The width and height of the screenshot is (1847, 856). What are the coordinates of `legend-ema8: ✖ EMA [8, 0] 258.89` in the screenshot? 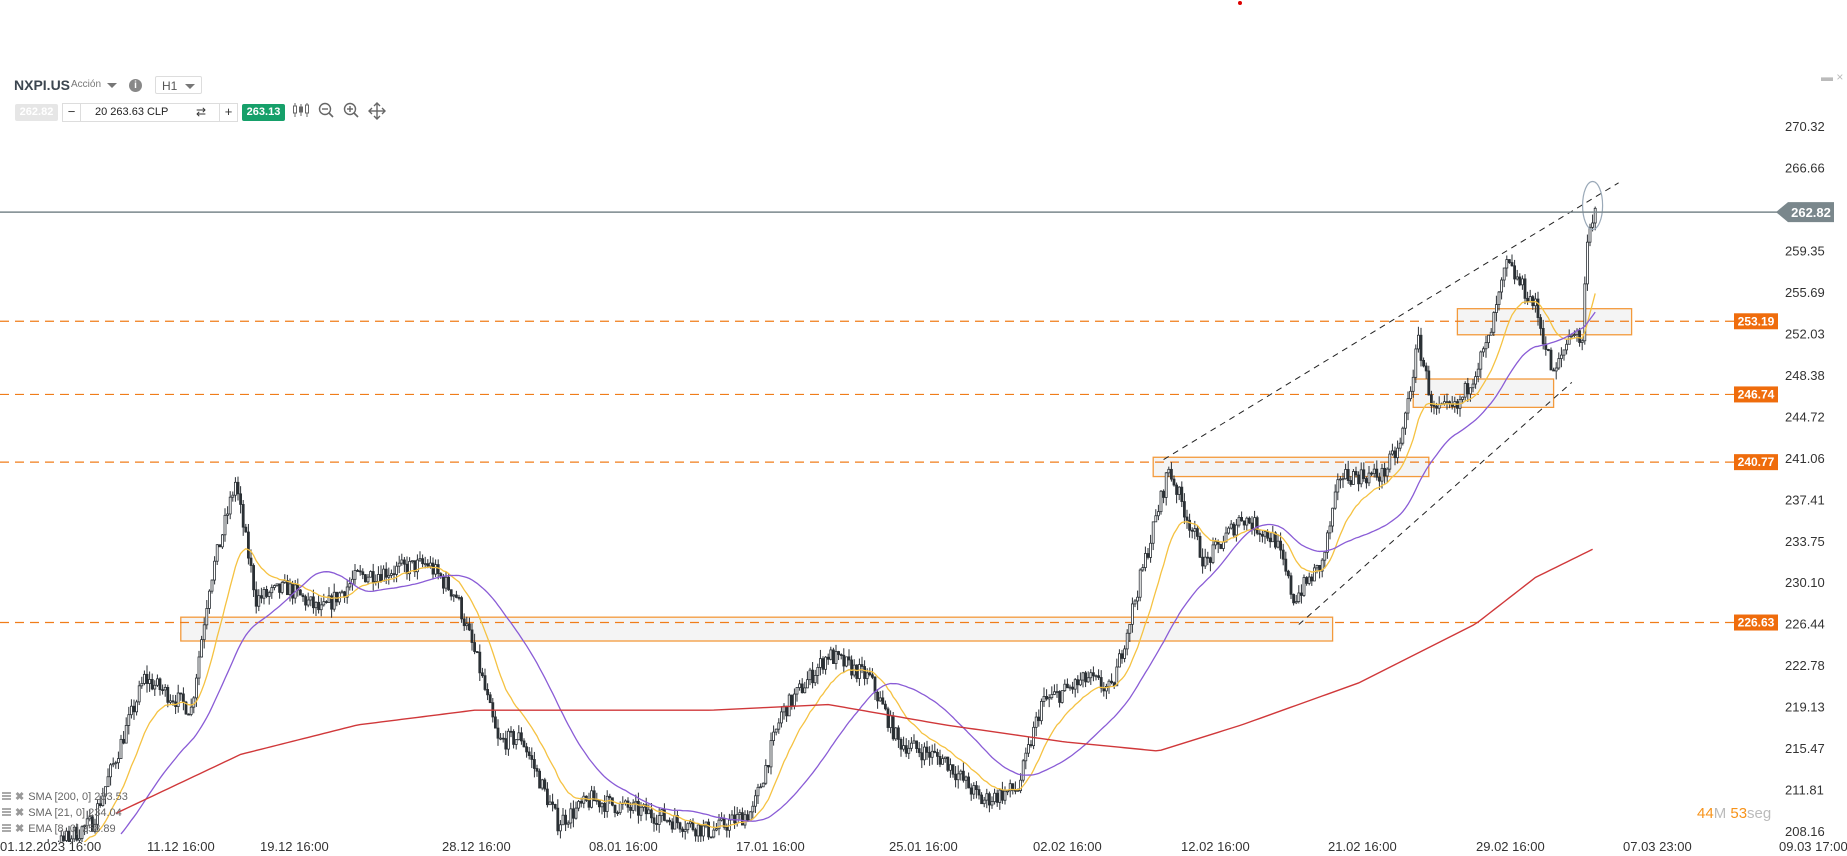 It's located at (59, 828).